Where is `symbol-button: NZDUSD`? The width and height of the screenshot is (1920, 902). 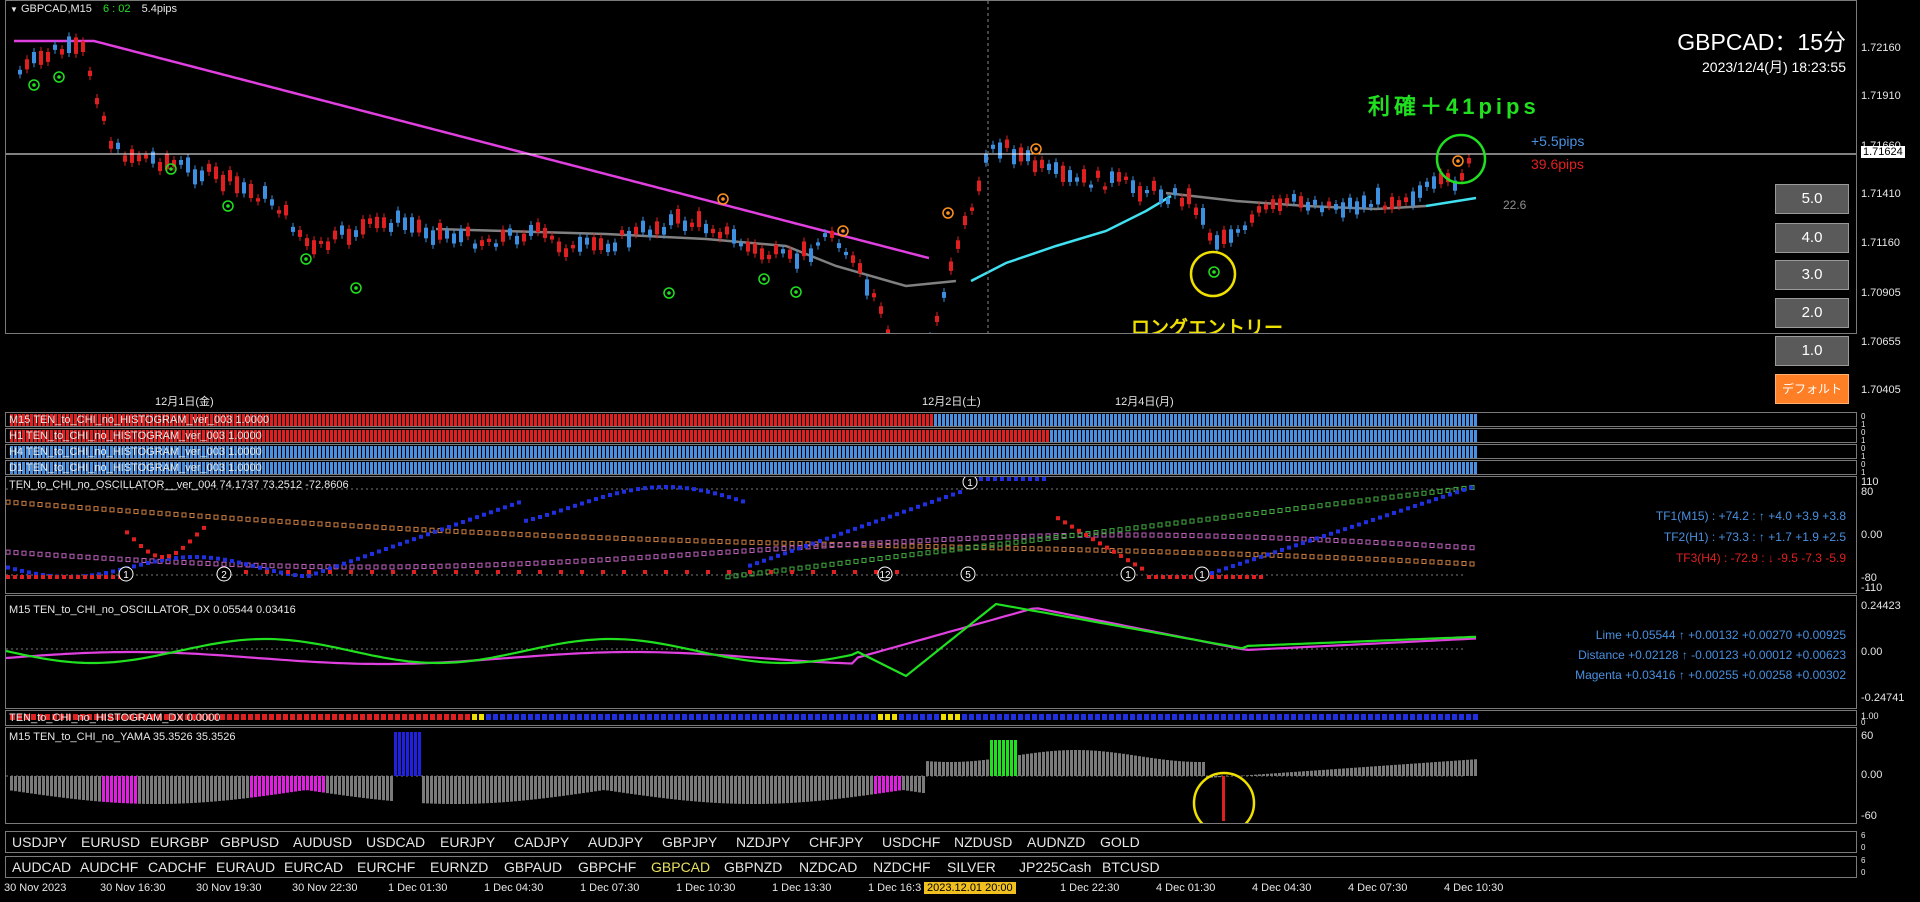
symbol-button: NZDUSD is located at coordinates (983, 842).